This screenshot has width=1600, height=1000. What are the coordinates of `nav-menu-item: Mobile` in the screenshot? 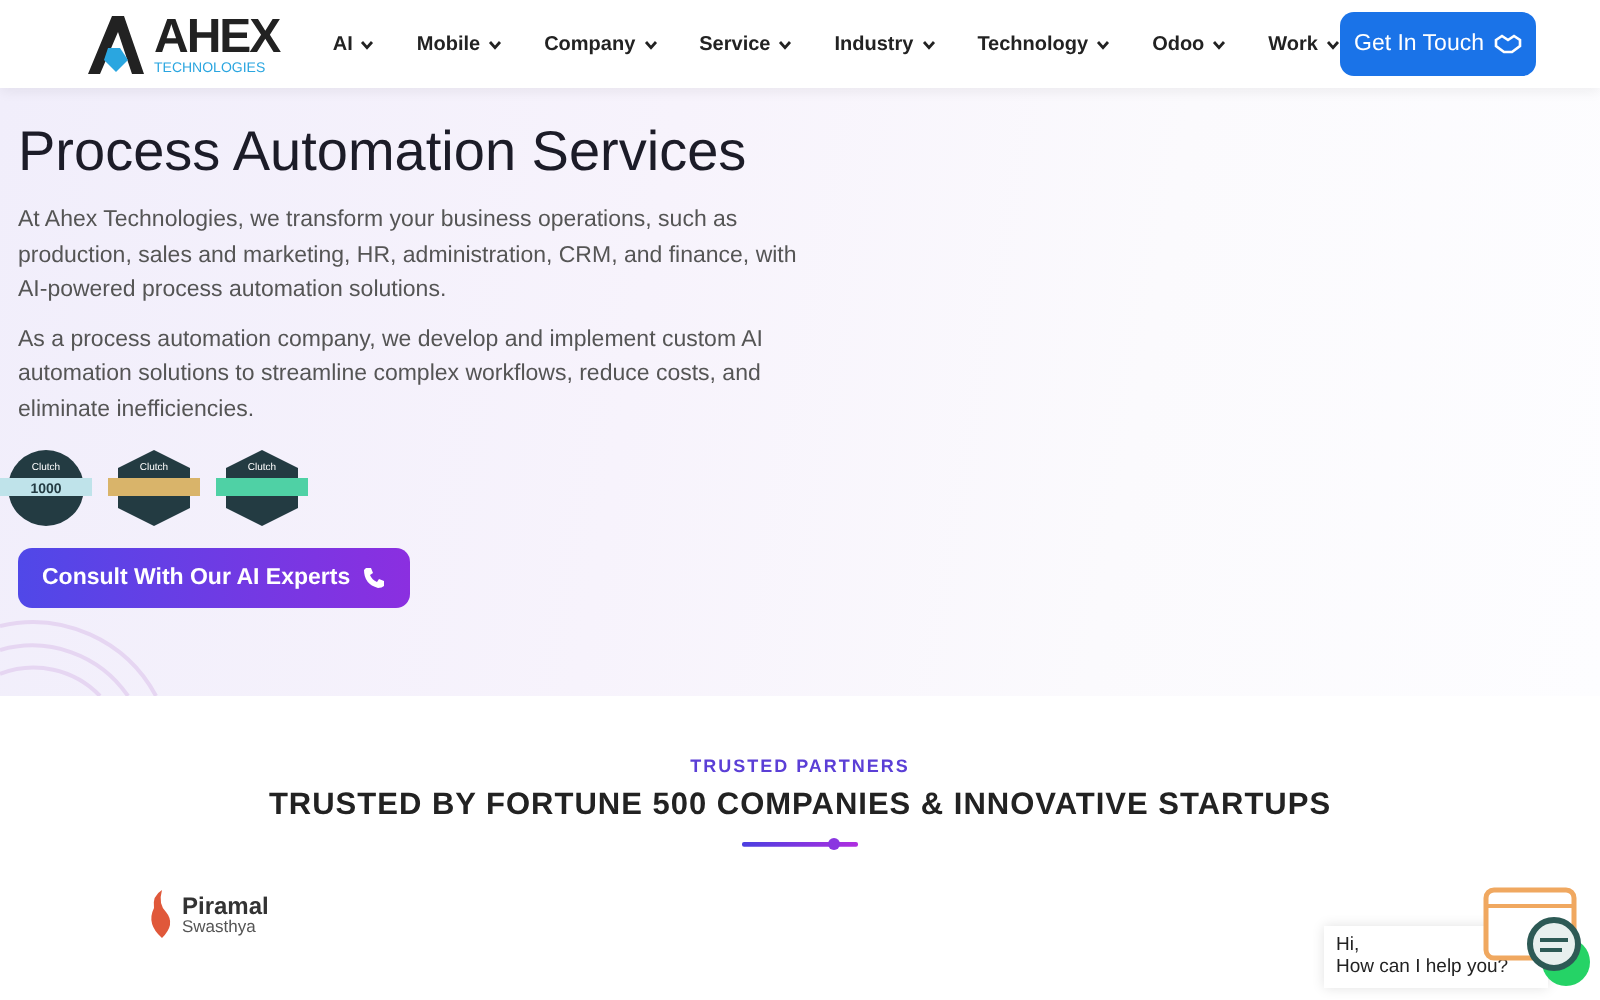 It's located at (459, 44).